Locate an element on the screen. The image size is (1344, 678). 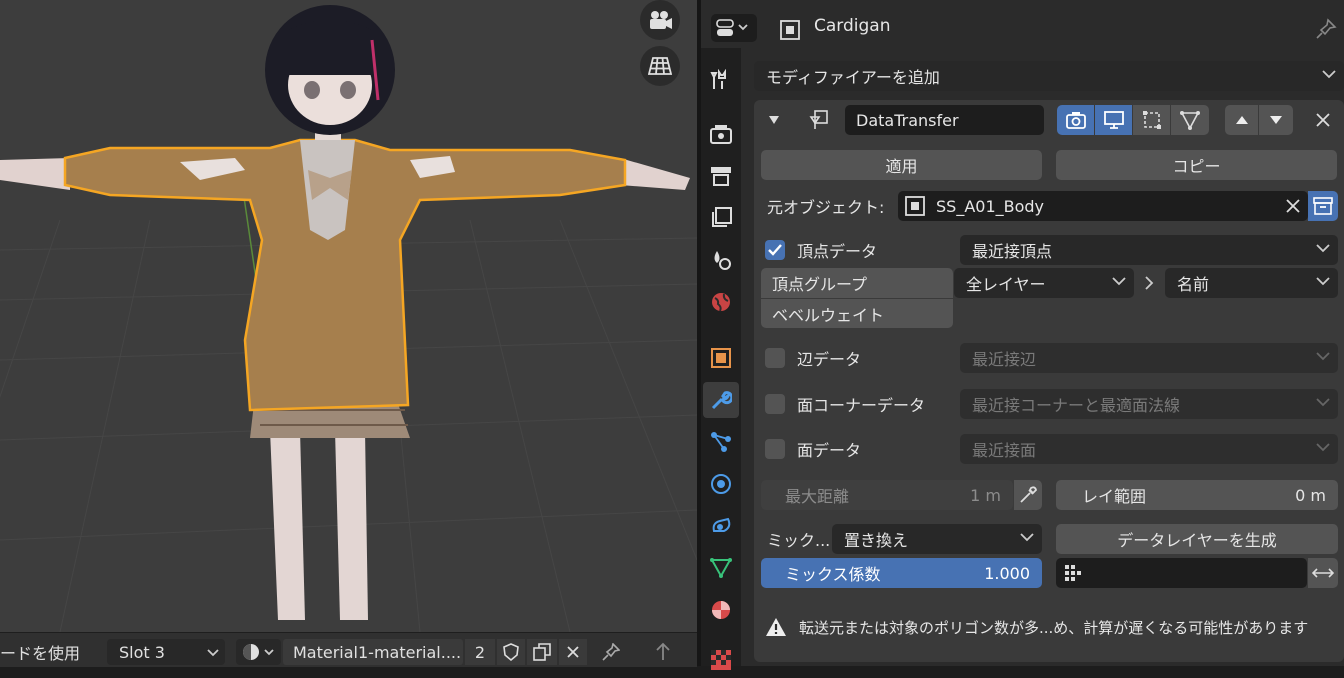
mix-factor-slider: ミックス係数 1.000 is located at coordinates (901, 573).